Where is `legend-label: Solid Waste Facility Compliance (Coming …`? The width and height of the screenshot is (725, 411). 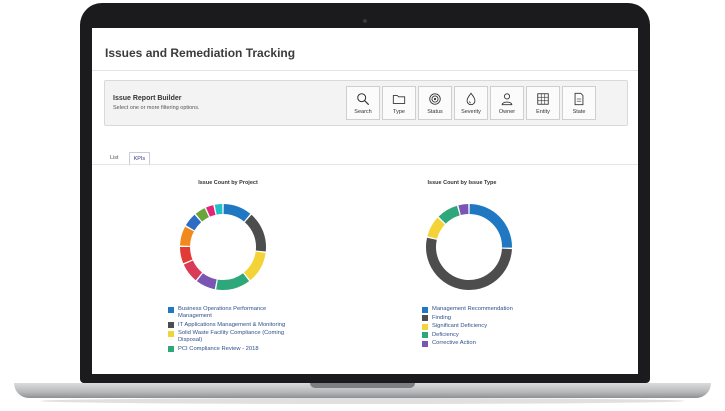 legend-label: Solid Waste Facility Compliance (Coming … is located at coordinates (231, 336).